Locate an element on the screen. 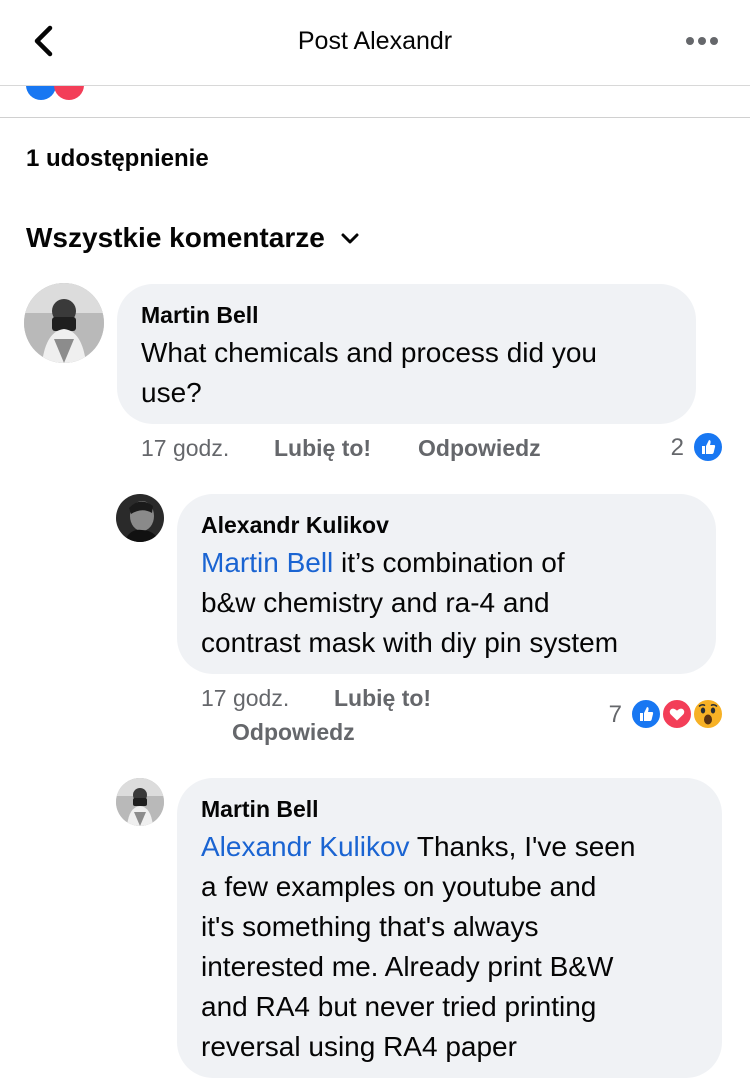  comment-text-line: reversal using RA4 paper is located at coordinates (359, 1046).